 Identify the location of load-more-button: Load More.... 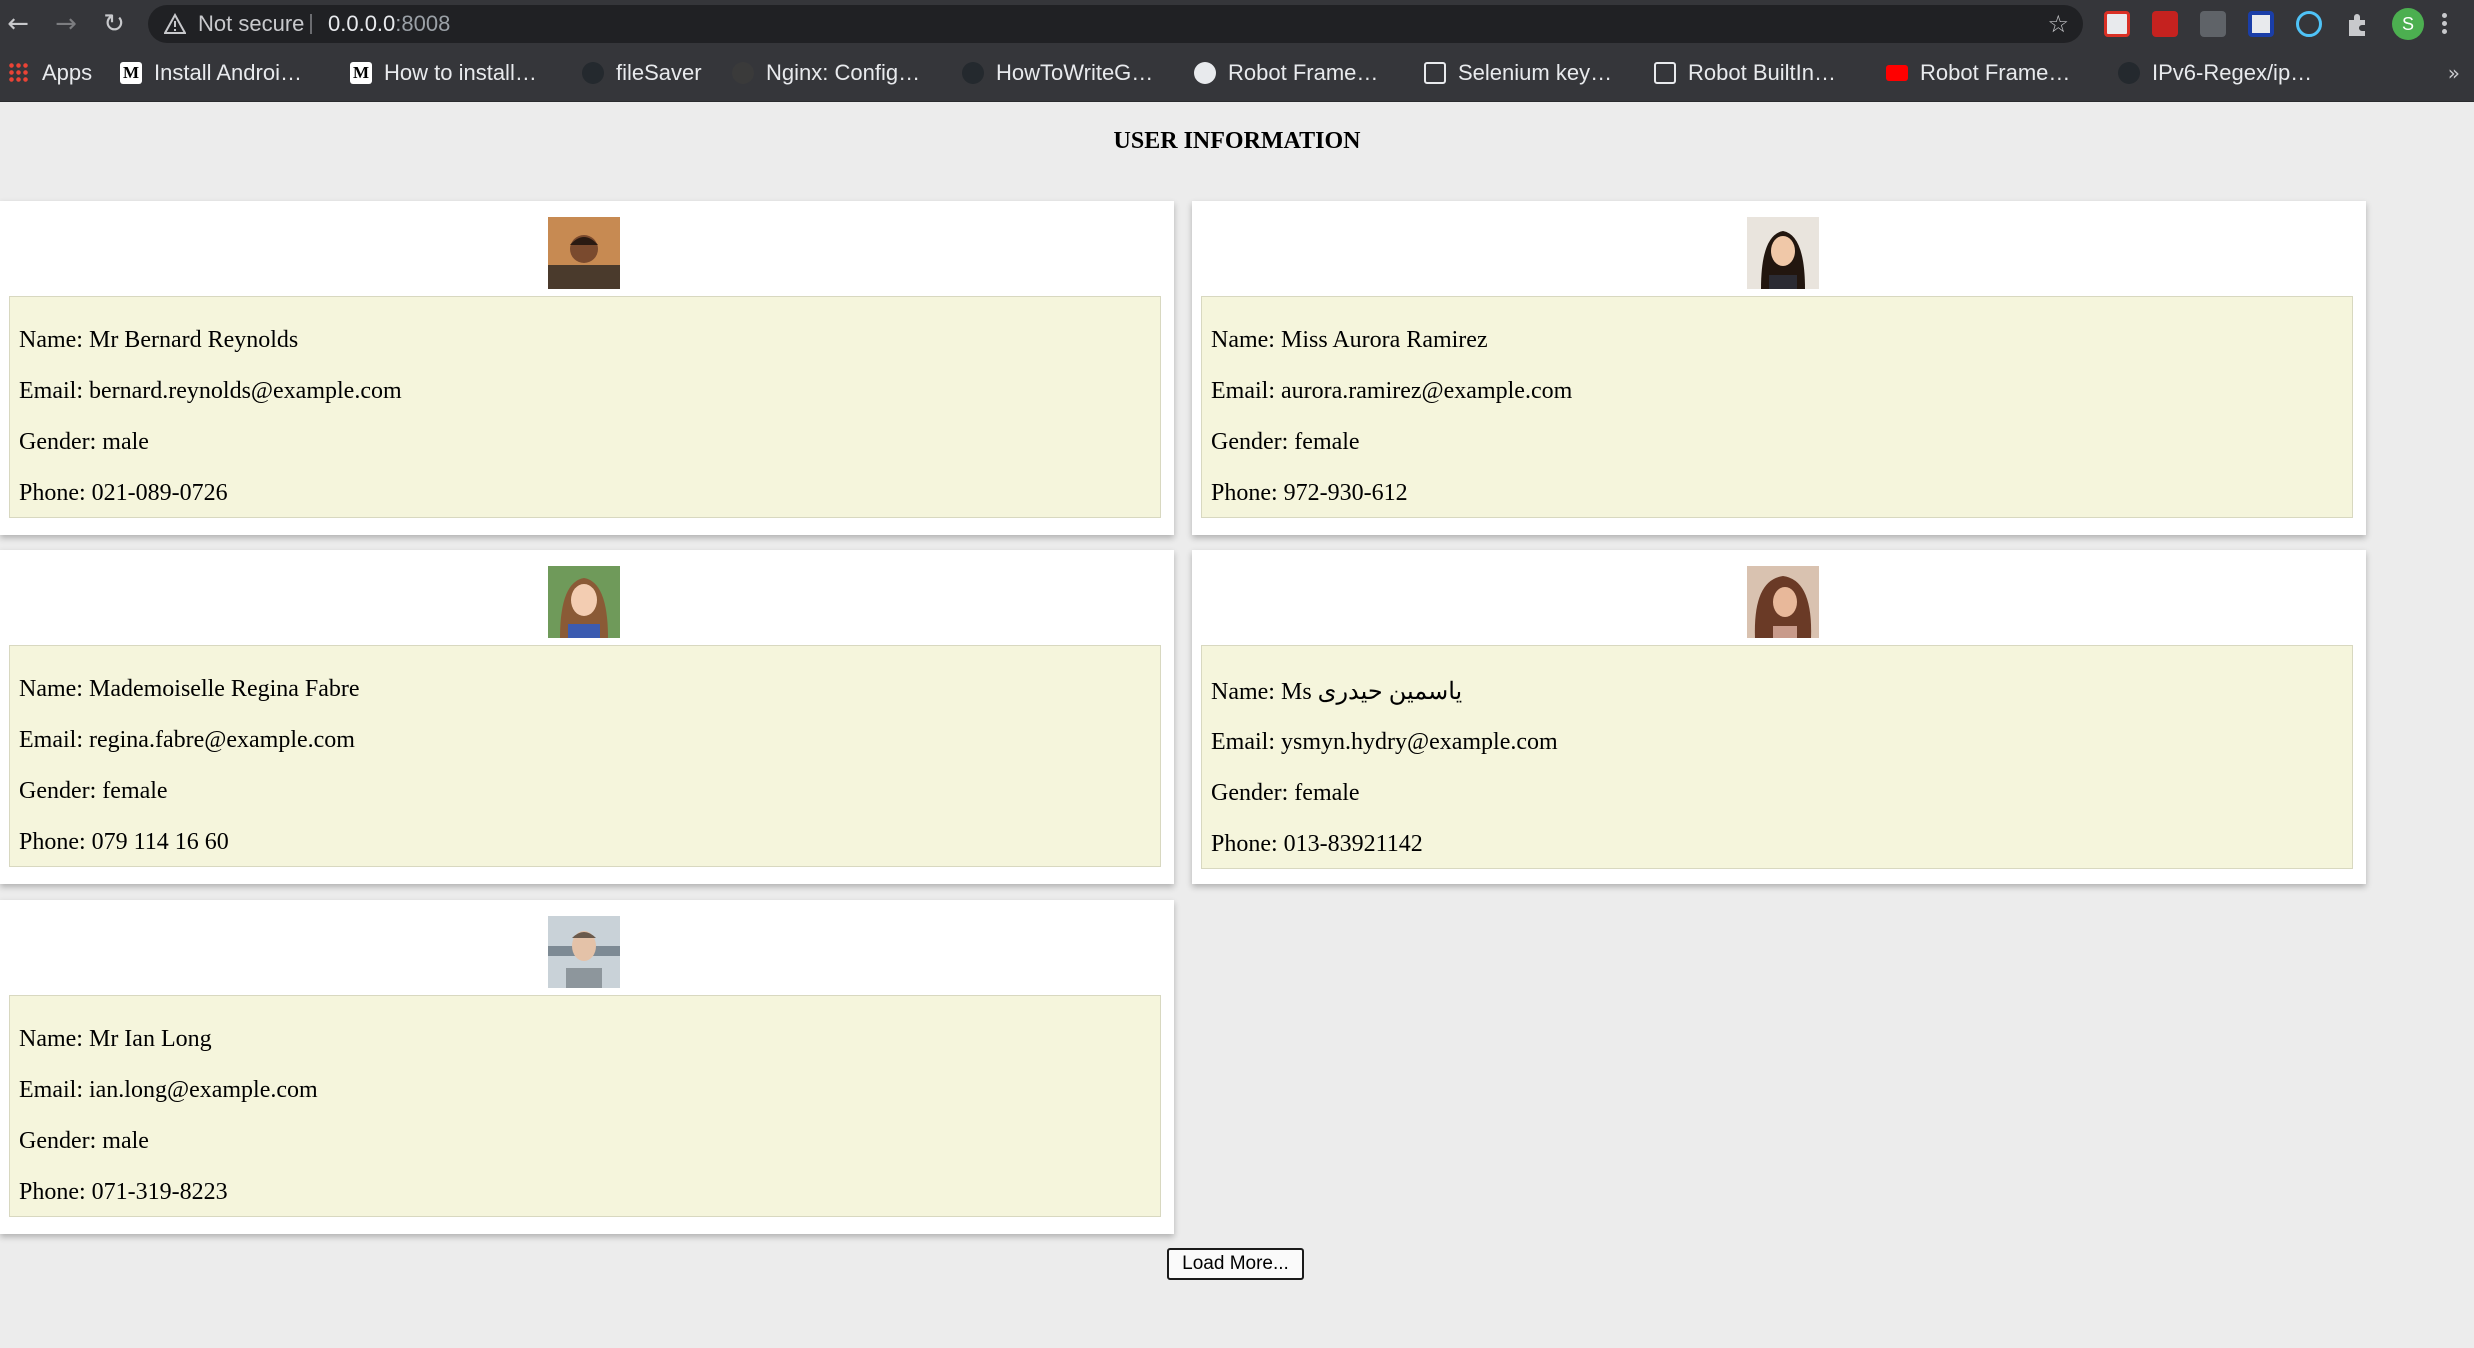
(1235, 1264).